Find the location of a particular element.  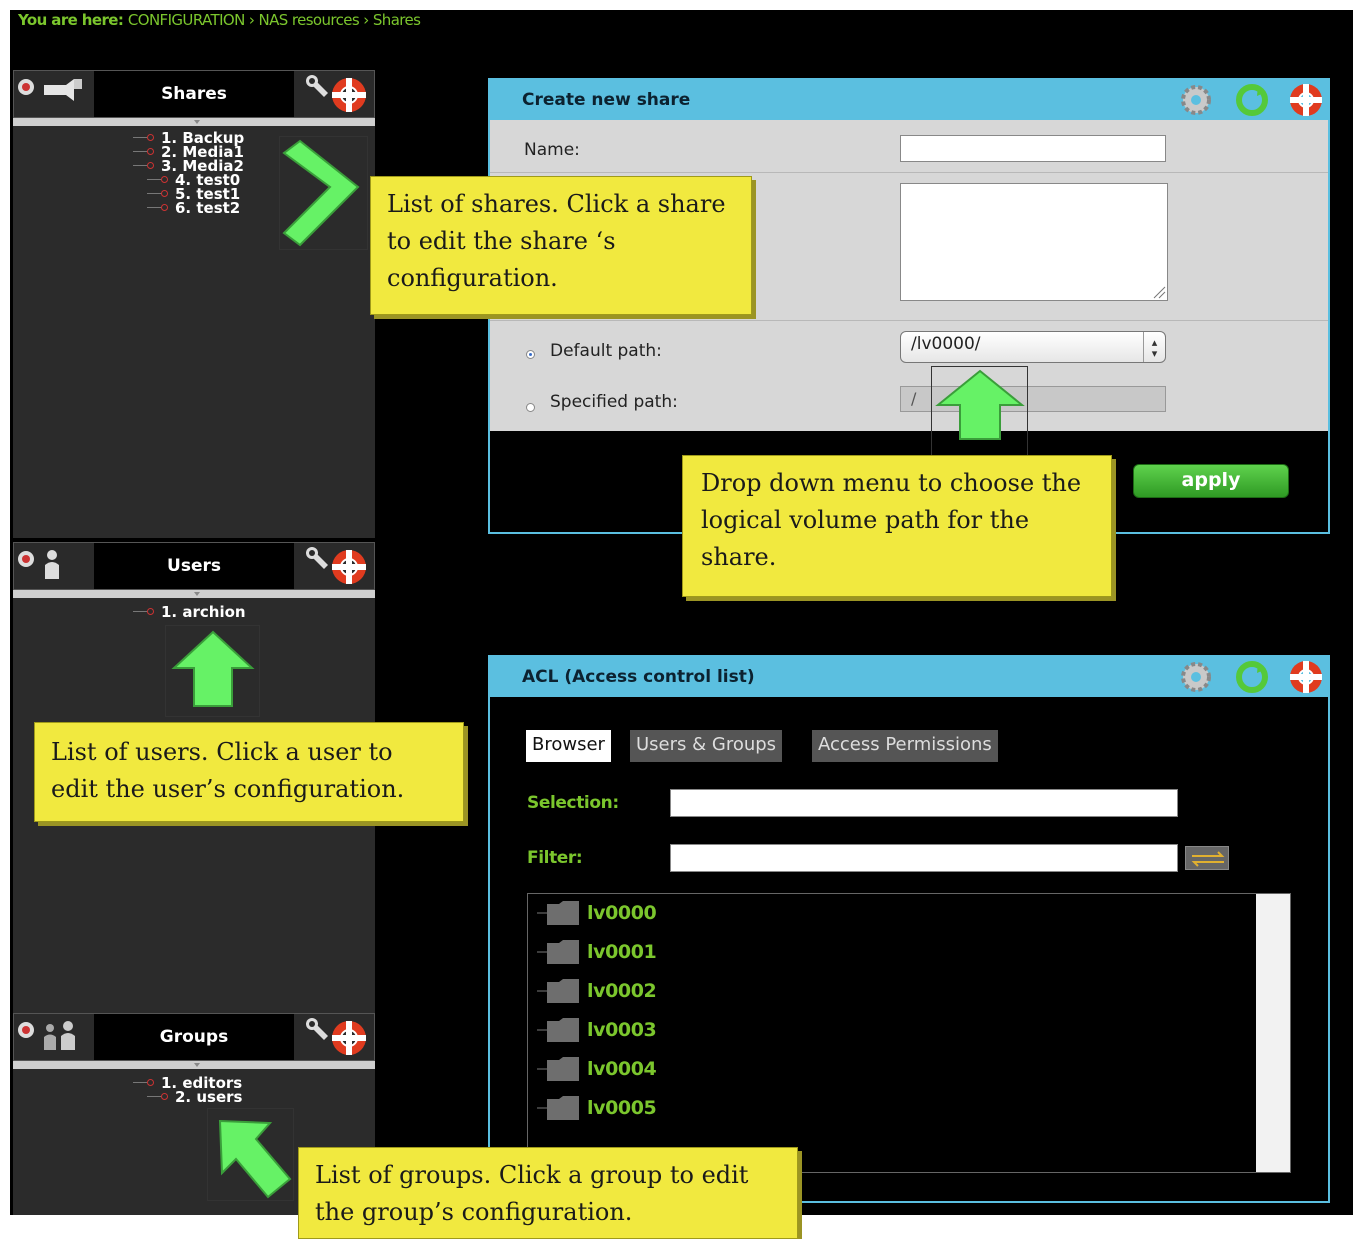

groups-header: Groups is located at coordinates (194, 1037).